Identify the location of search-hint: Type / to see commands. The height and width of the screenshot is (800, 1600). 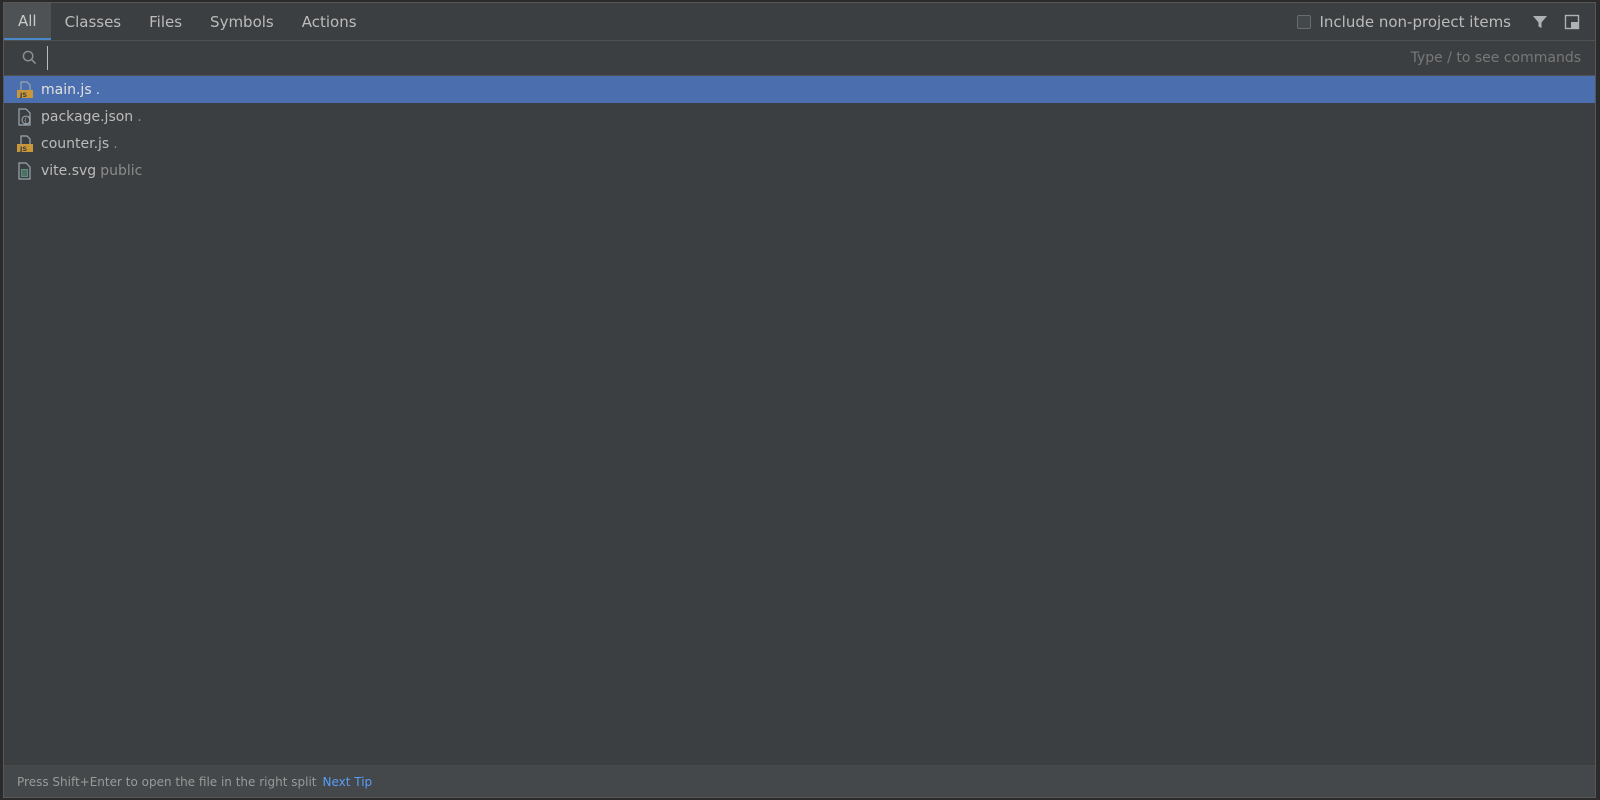
(1495, 57).